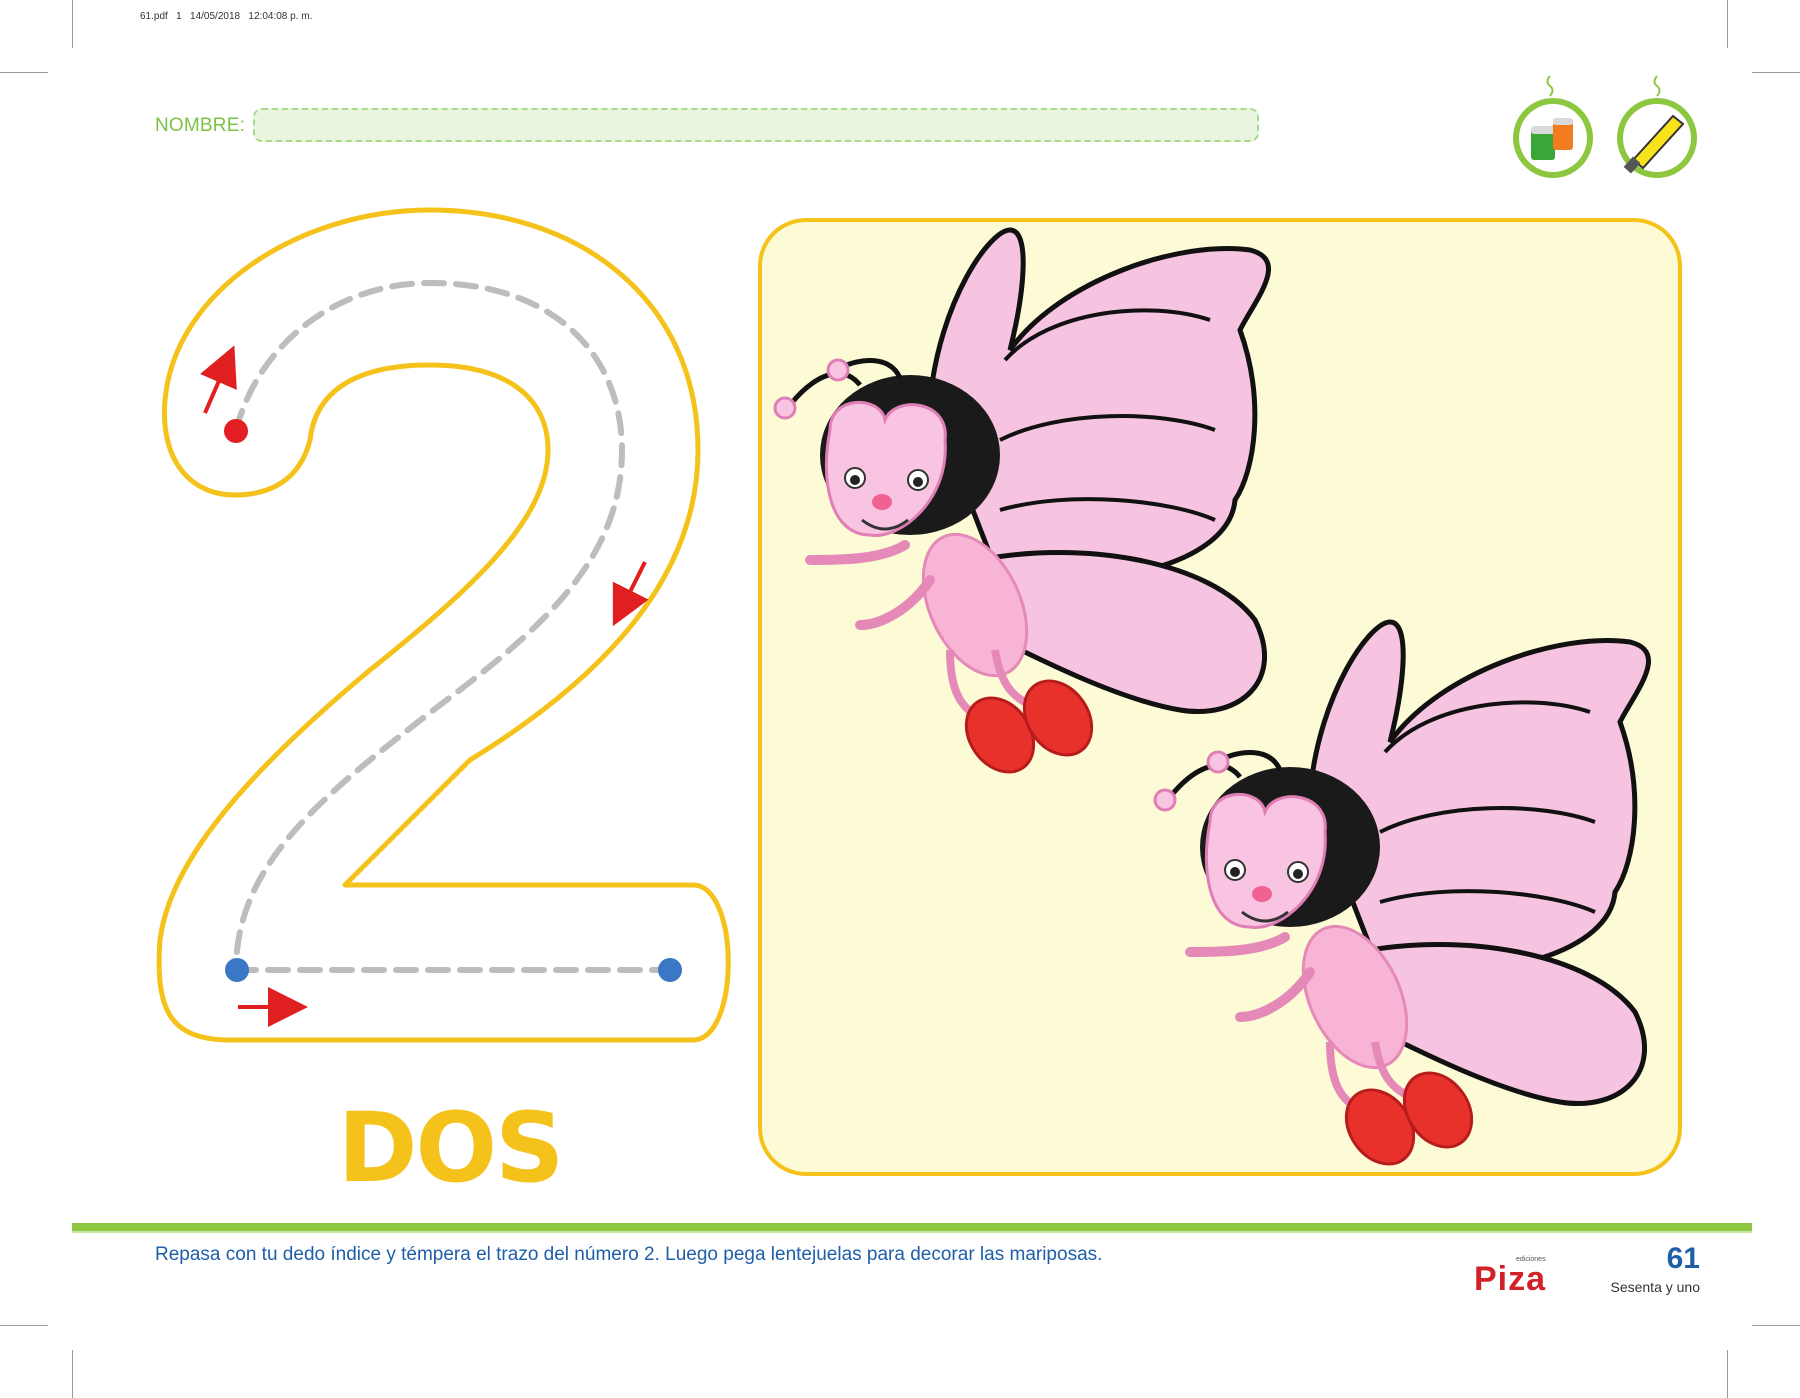  I want to click on publisher-logo: ediciones Piza, so click(1518, 1277).